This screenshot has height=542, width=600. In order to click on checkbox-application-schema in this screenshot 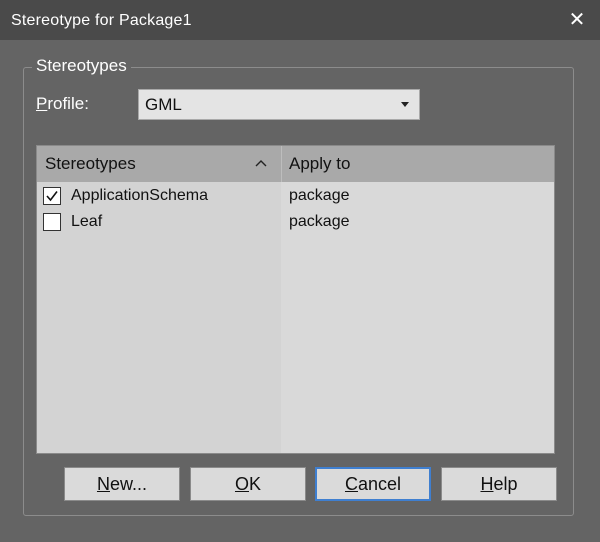, I will do `click(52, 196)`.